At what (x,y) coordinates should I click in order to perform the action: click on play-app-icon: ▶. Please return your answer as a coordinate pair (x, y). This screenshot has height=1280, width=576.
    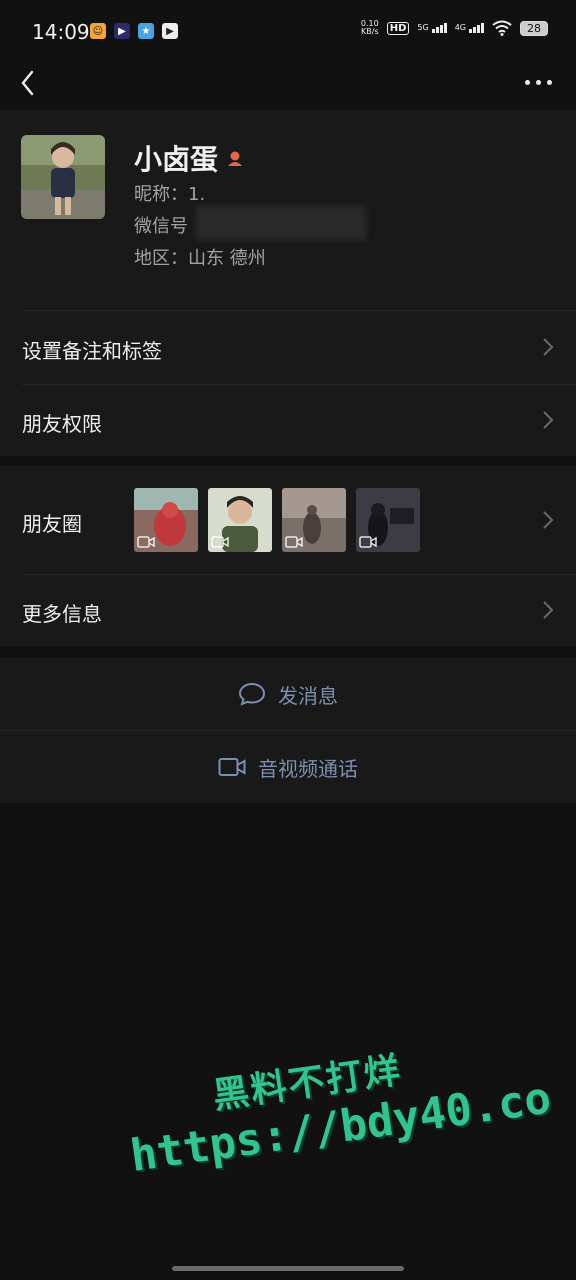
    Looking at the image, I should click on (122, 31).